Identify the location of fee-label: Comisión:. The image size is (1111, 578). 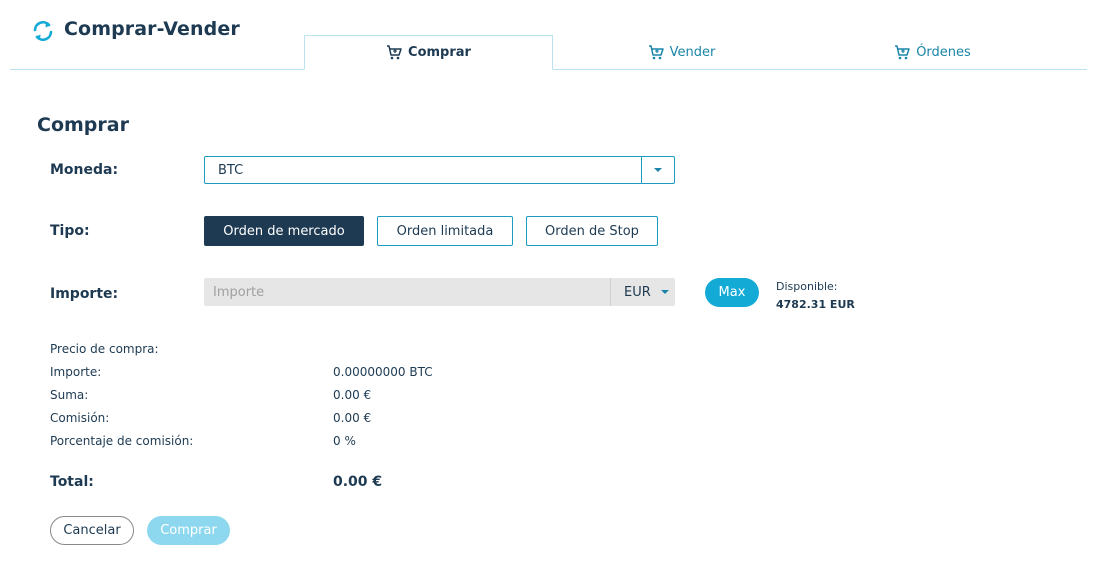
(80, 418).